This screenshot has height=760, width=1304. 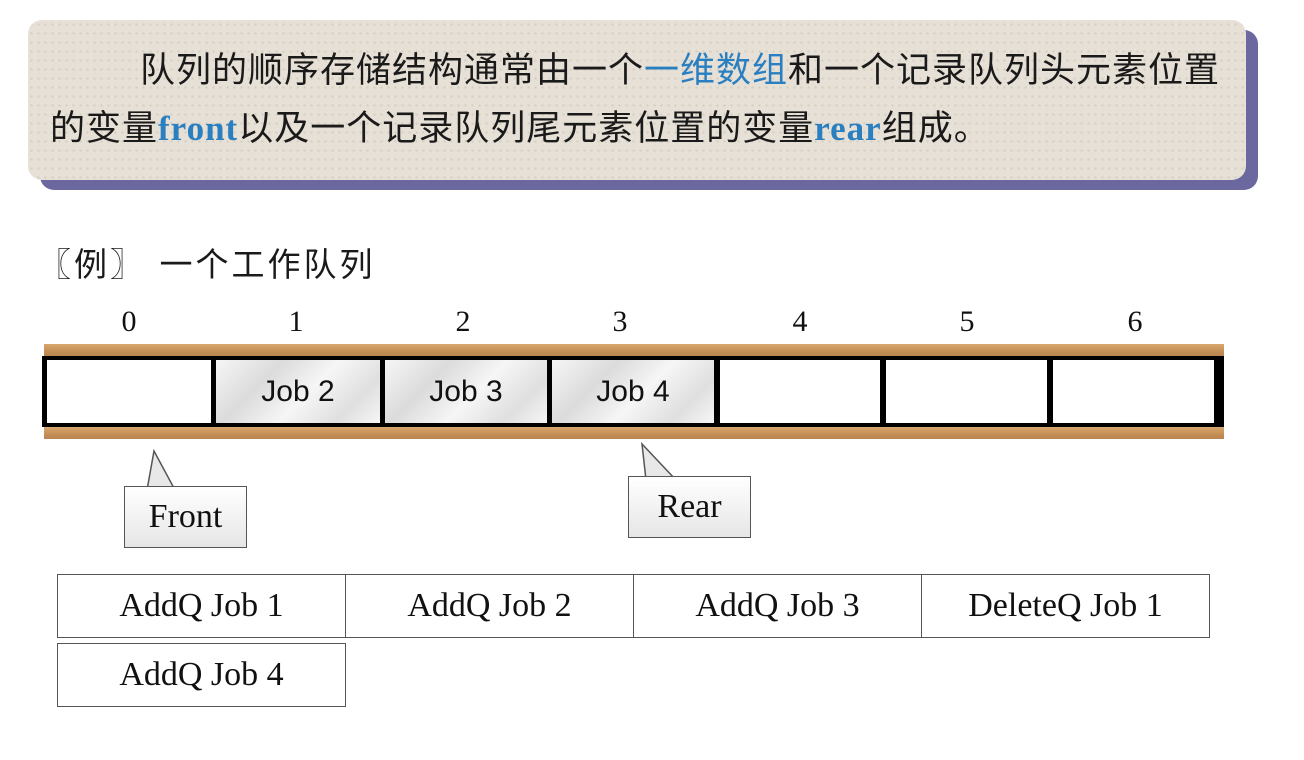 I want to click on intro-text-part1: 队列的顺序存储结构通常由一个, so click(x=392, y=71).